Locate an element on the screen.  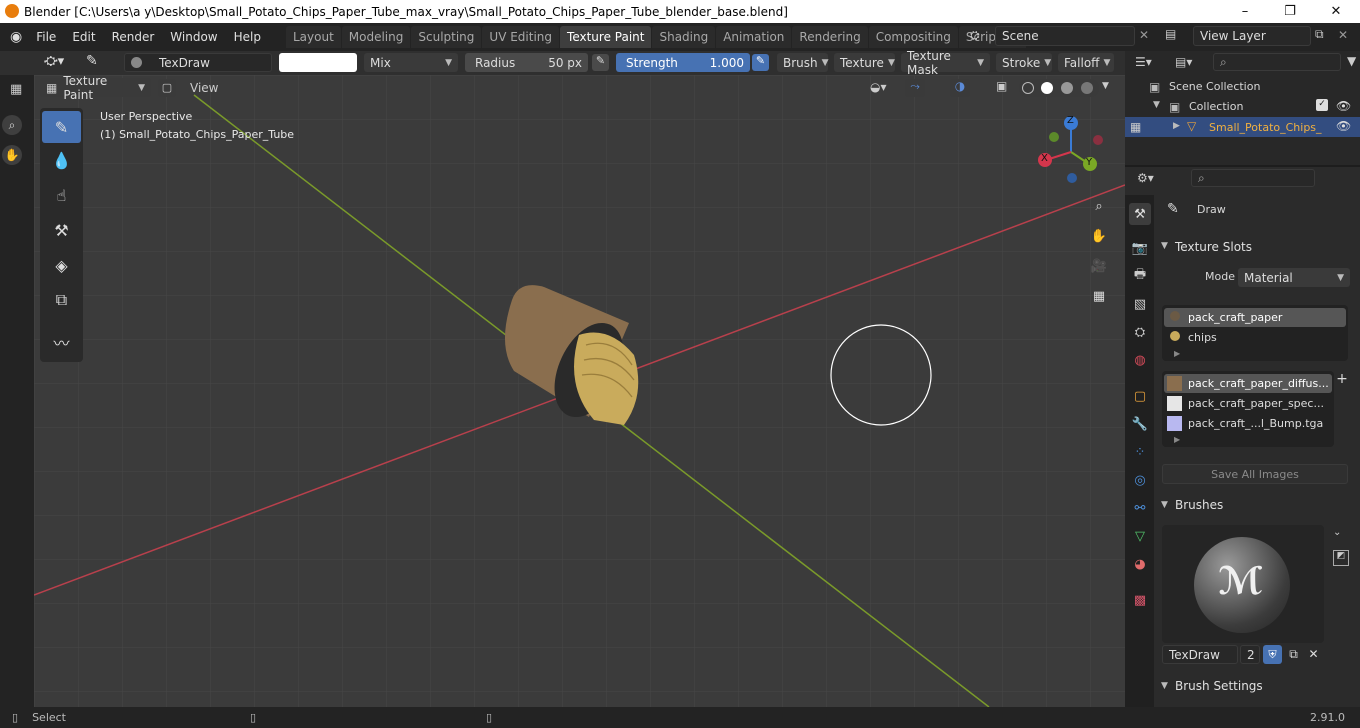
list-item: chips is located at coordinates (1255, 337).